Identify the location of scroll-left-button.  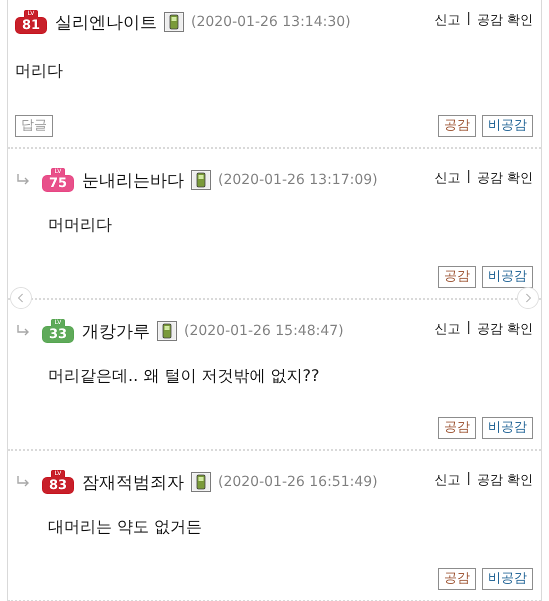
(21, 298).